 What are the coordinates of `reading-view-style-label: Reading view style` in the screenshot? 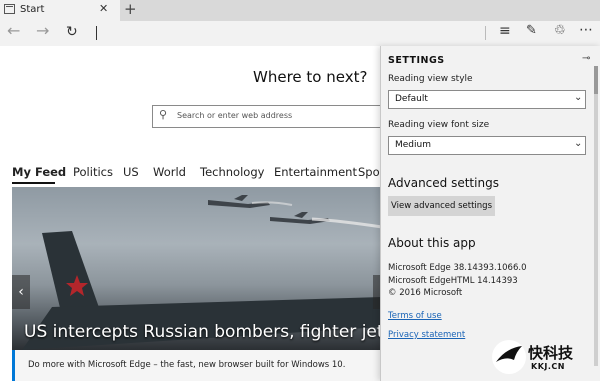 It's located at (430, 79).